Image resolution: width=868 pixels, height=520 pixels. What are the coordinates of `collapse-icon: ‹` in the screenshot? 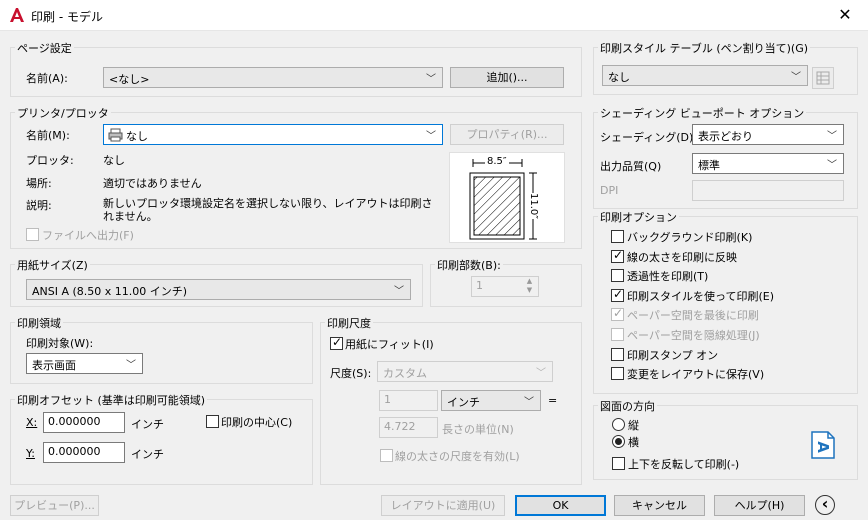 It's located at (825, 505).